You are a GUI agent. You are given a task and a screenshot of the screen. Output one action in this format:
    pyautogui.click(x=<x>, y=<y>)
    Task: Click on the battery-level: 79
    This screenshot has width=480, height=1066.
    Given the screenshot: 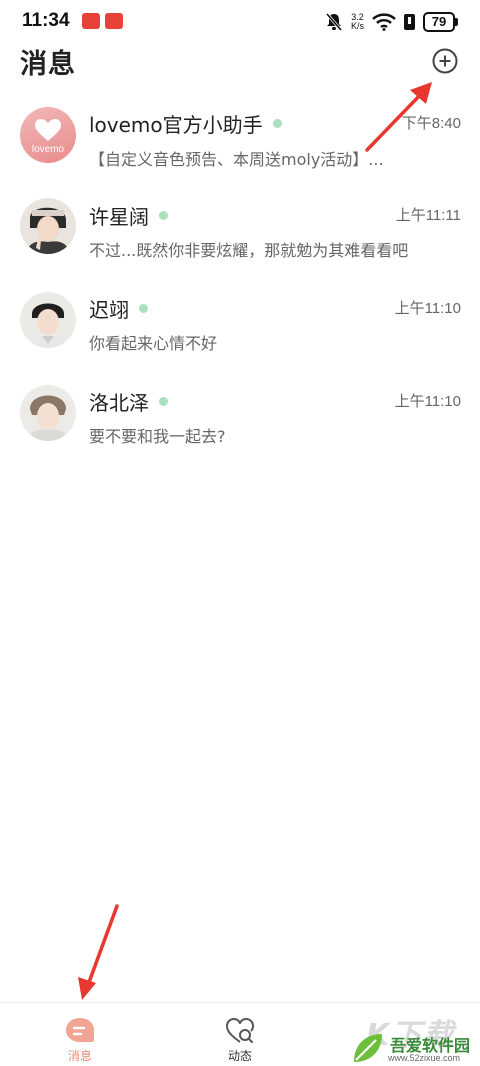 What is the action you would take?
    pyautogui.click(x=439, y=22)
    